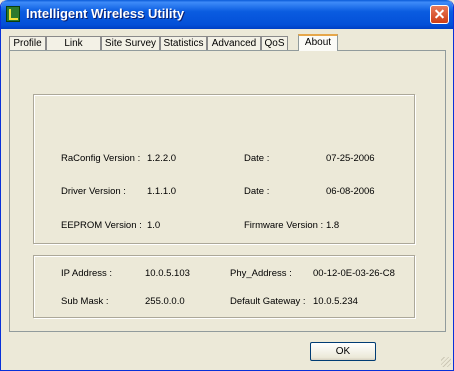 This screenshot has width=454, height=371. I want to click on tab-profile: Profile, so click(27, 43).